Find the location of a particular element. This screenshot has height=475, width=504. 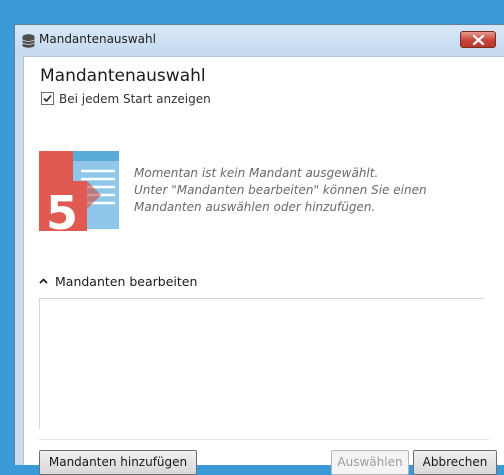

dialog-heading: Mandantenauswahl is located at coordinates (123, 76).